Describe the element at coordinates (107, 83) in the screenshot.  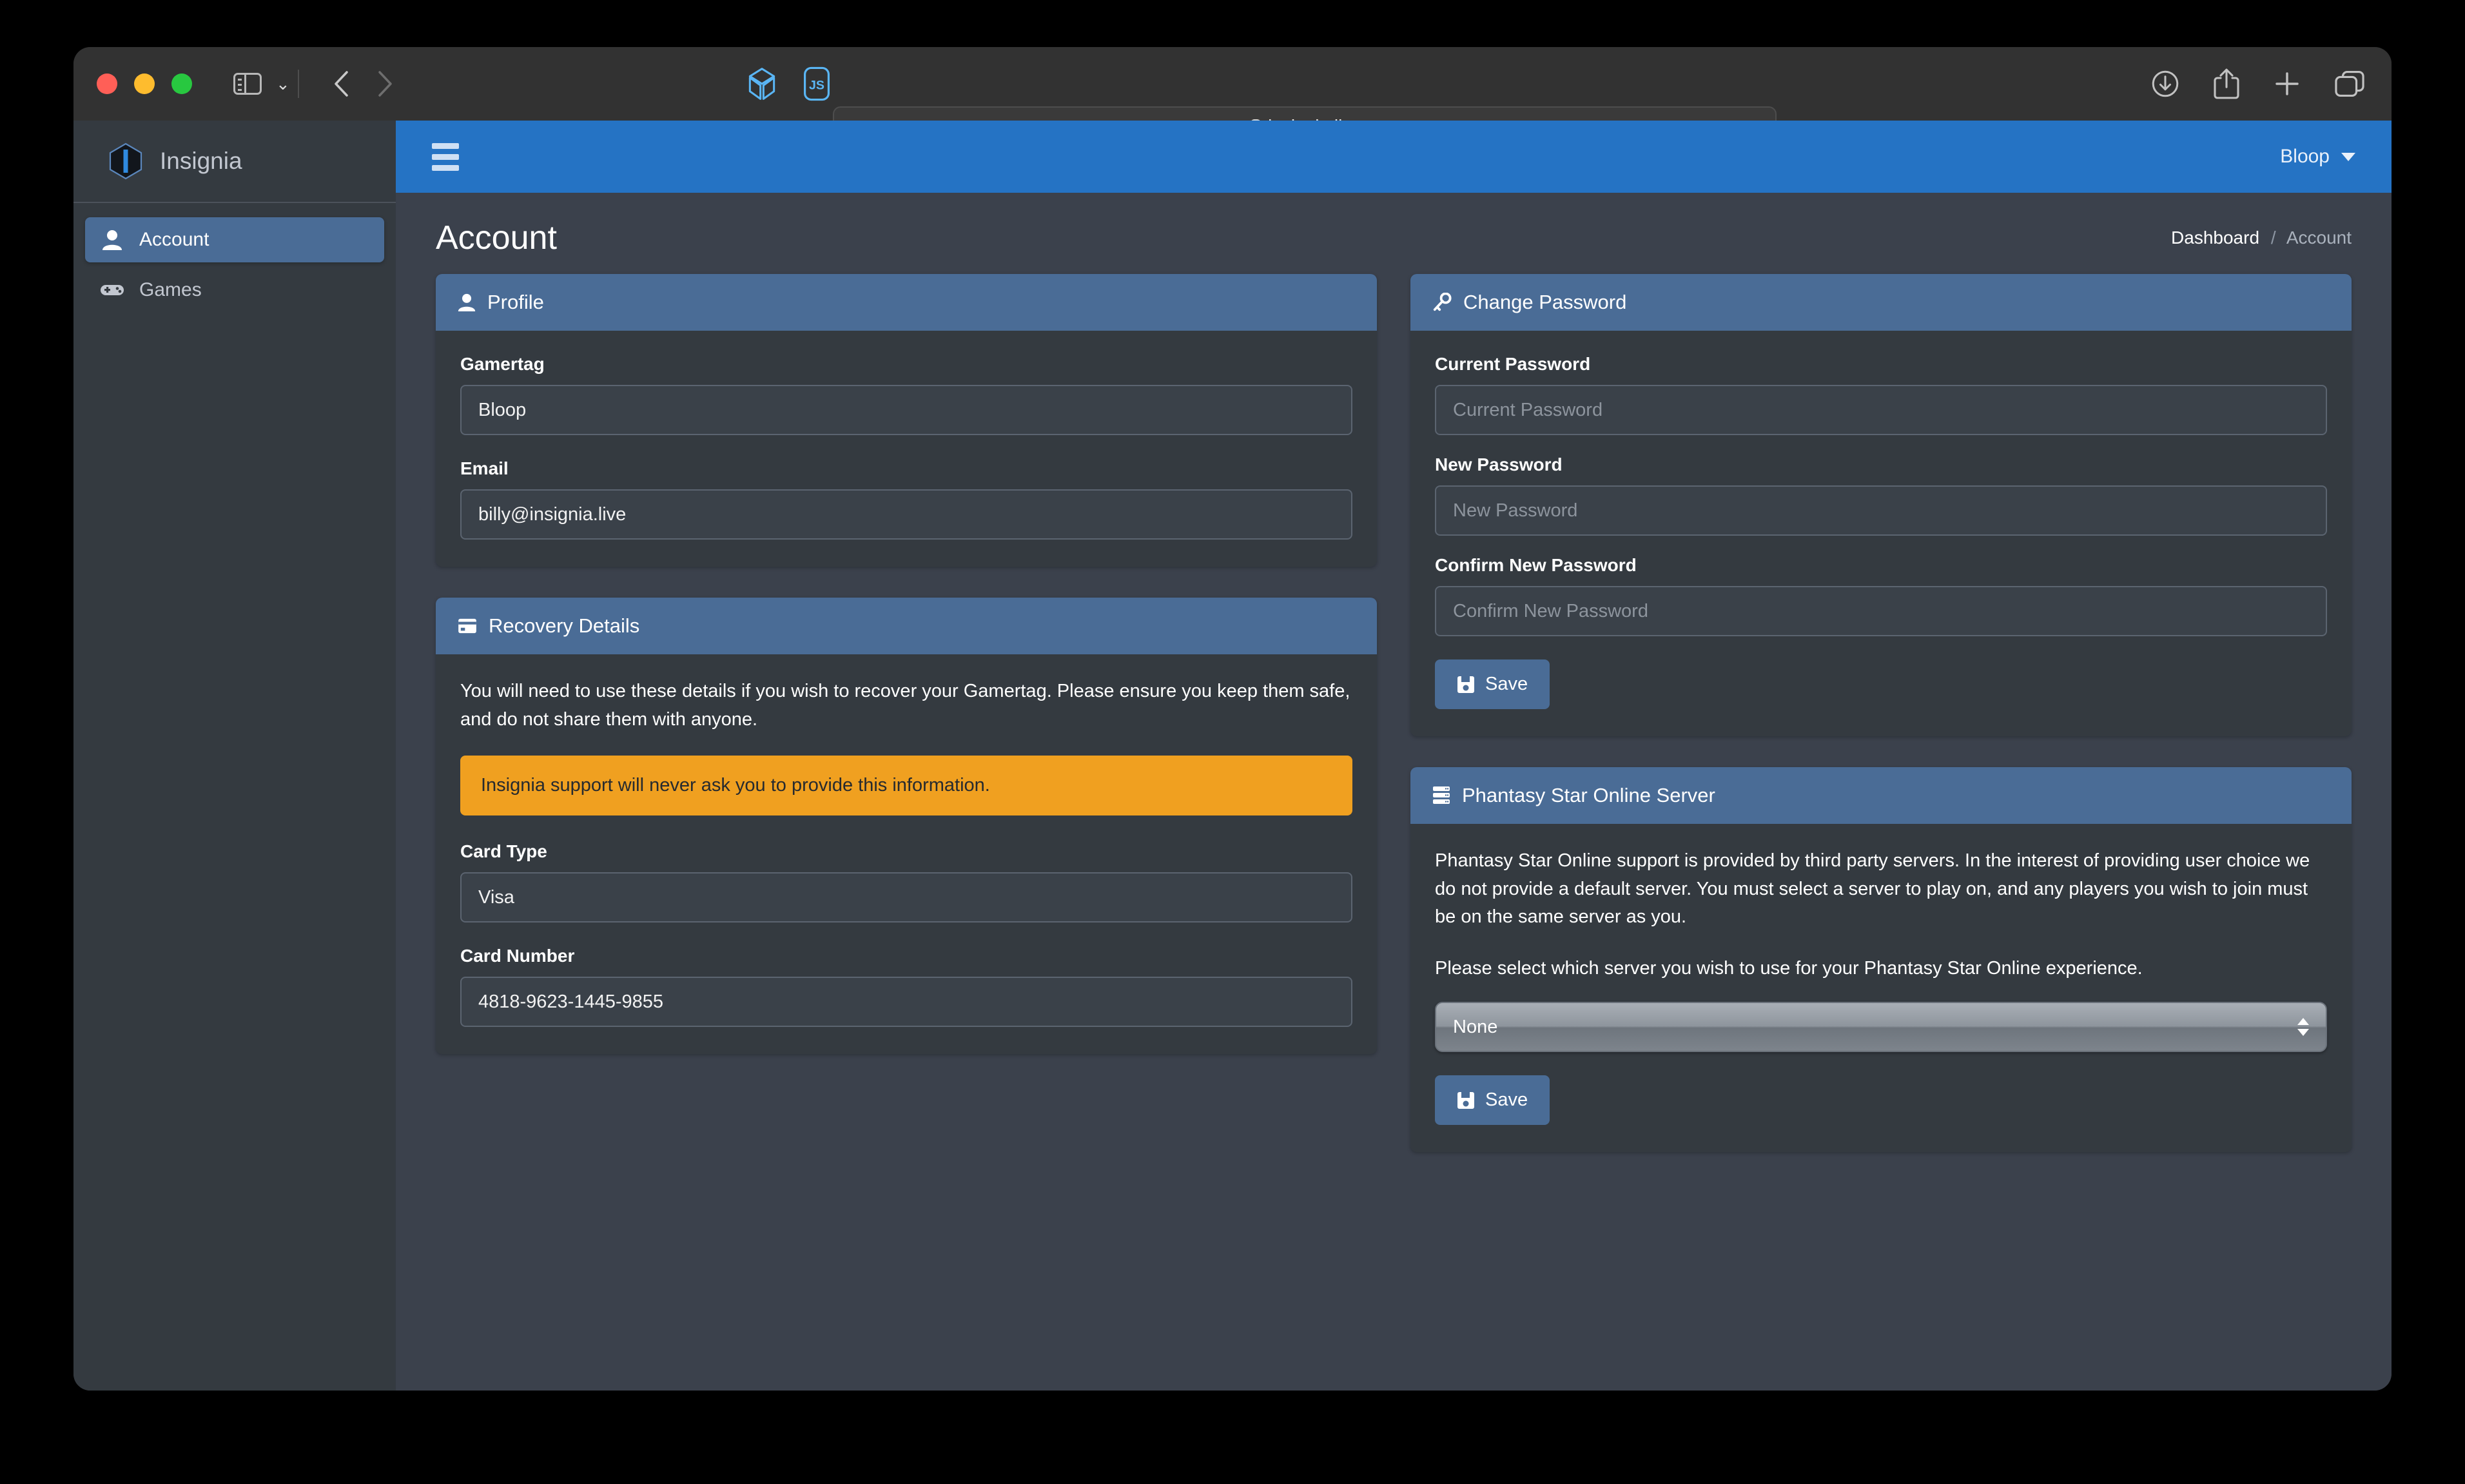
I see `close-button` at that location.